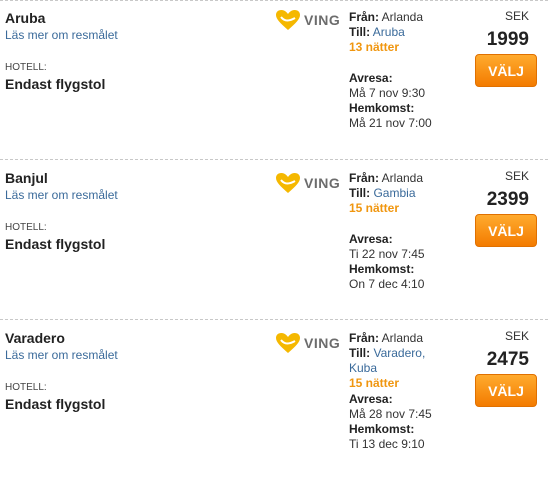 The image size is (556, 480). Describe the element at coordinates (387, 444) in the screenshot. I see `return-value: Ti 13 dec 9:10` at that location.